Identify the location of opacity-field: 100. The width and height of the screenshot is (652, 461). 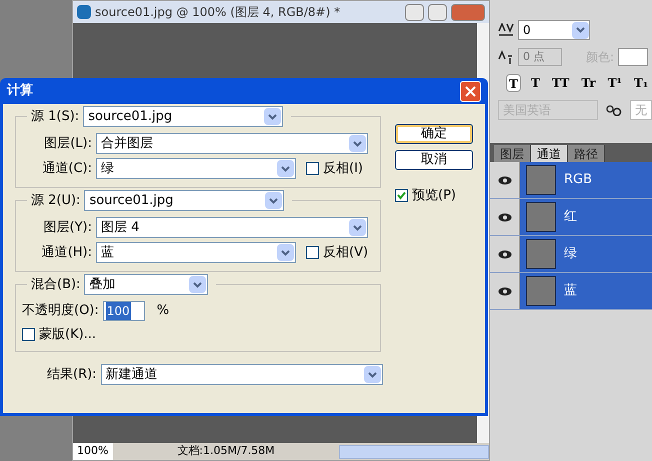
(123, 311).